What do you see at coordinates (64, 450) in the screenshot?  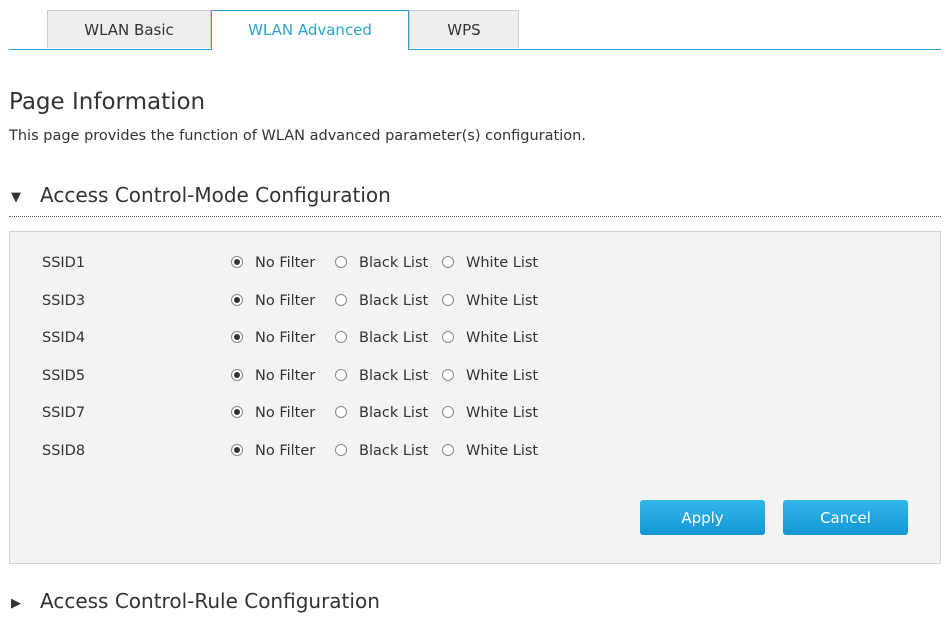 I see `ssid-label: SSID8` at bounding box center [64, 450].